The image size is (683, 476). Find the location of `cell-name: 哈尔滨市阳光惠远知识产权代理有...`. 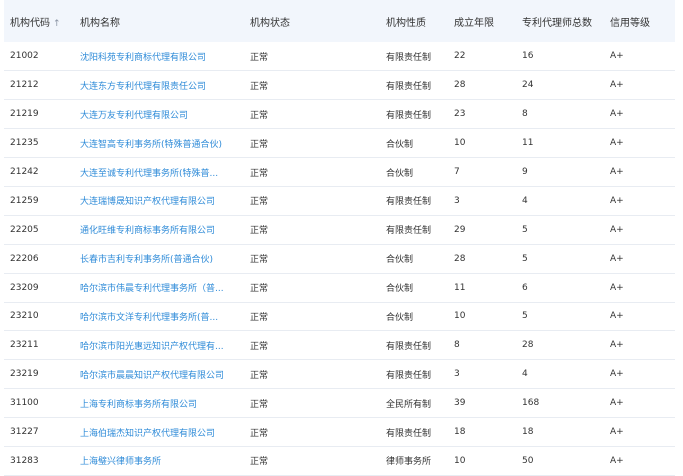

cell-name: 哈尔滨市阳光惠远知识产权代理有... is located at coordinates (165, 345).